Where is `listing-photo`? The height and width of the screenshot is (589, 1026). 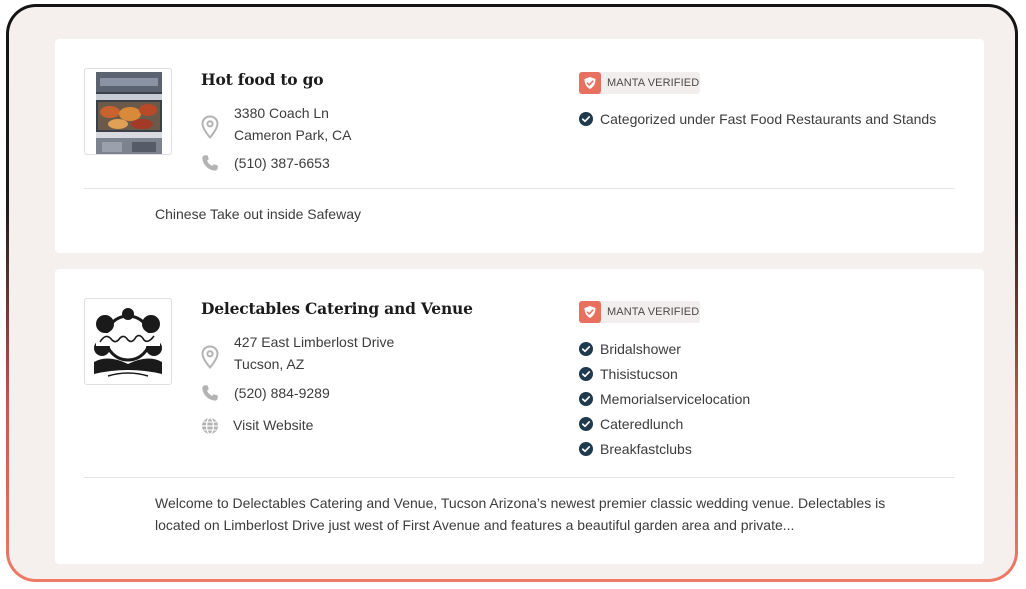
listing-photo is located at coordinates (128, 111).